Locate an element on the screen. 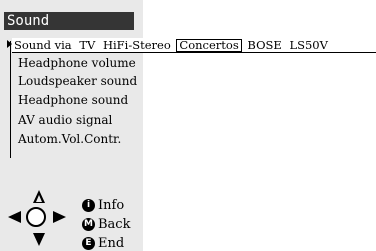 This screenshot has width=376, height=251. menu-item-headphone-volume: Headphone volume is located at coordinates (77, 63).